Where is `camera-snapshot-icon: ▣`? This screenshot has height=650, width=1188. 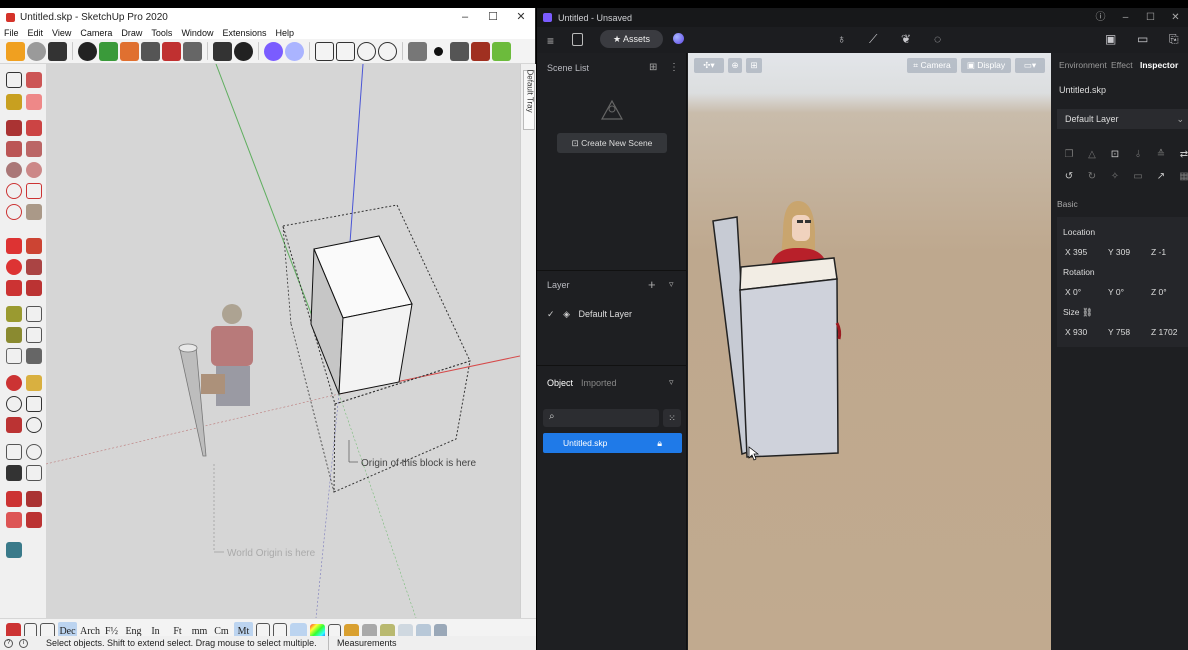 camera-snapshot-icon: ▣ is located at coordinates (1110, 39).